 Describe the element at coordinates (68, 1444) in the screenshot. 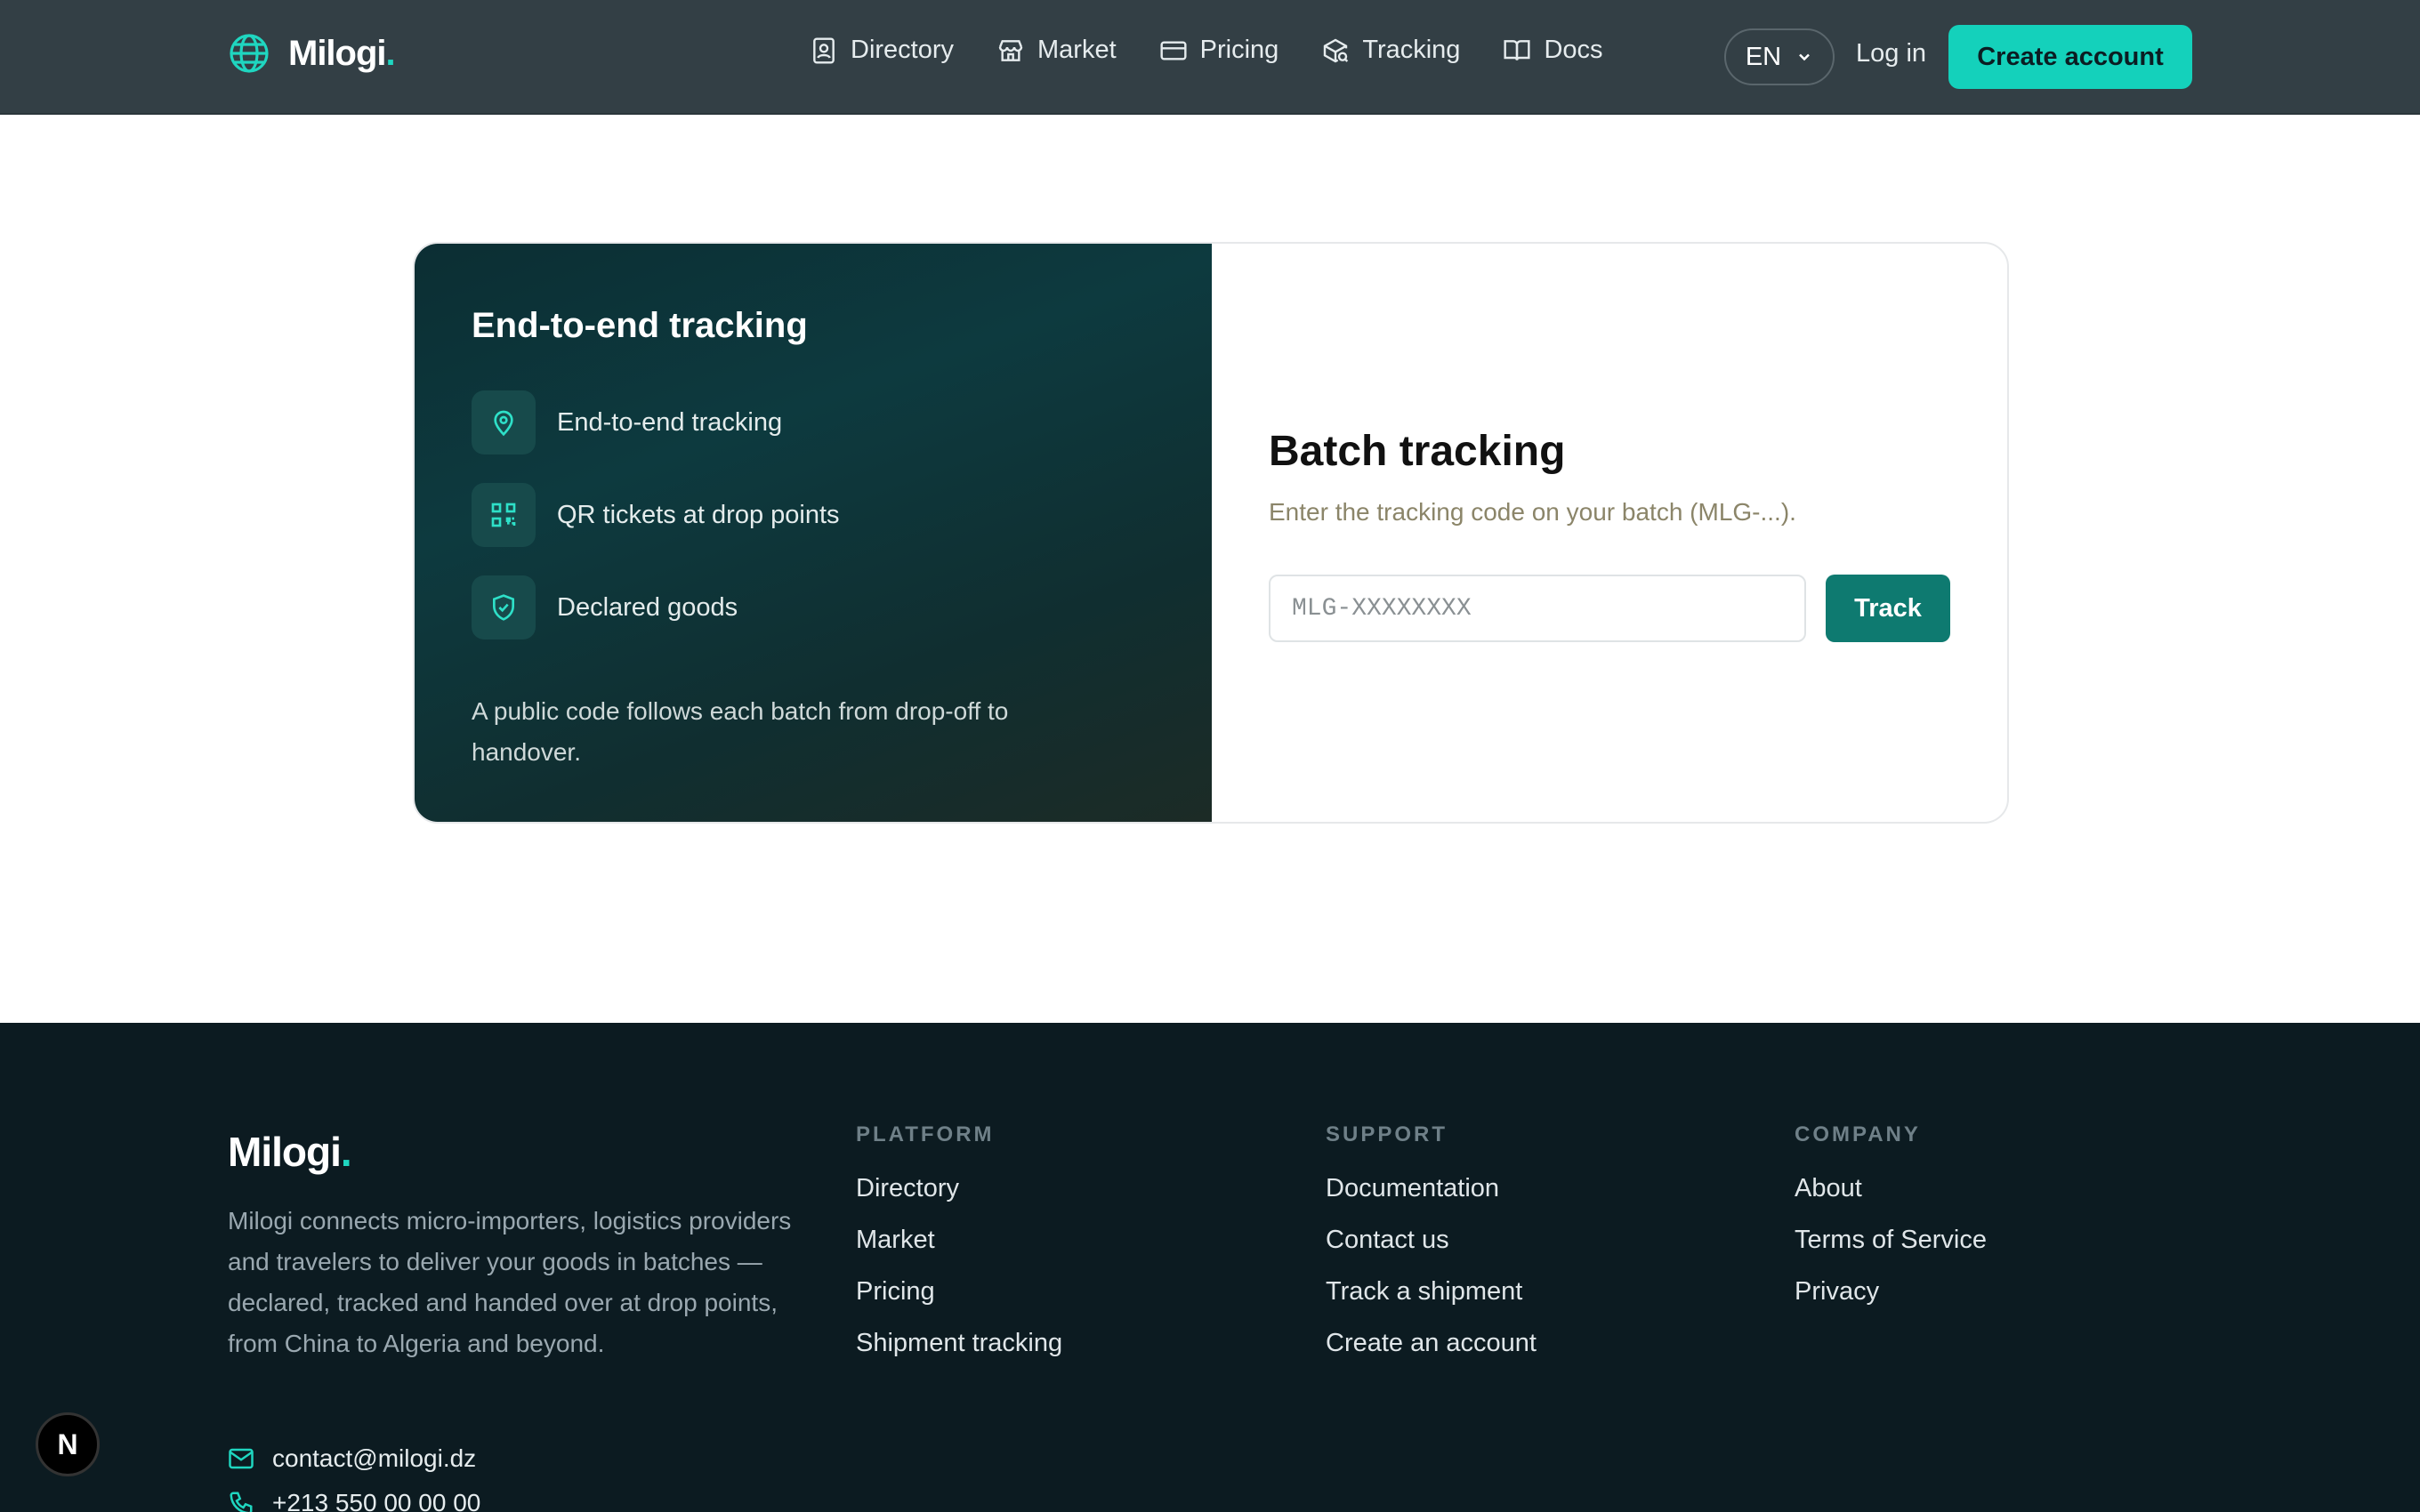

I see `nextjs-dev-badge: N` at that location.